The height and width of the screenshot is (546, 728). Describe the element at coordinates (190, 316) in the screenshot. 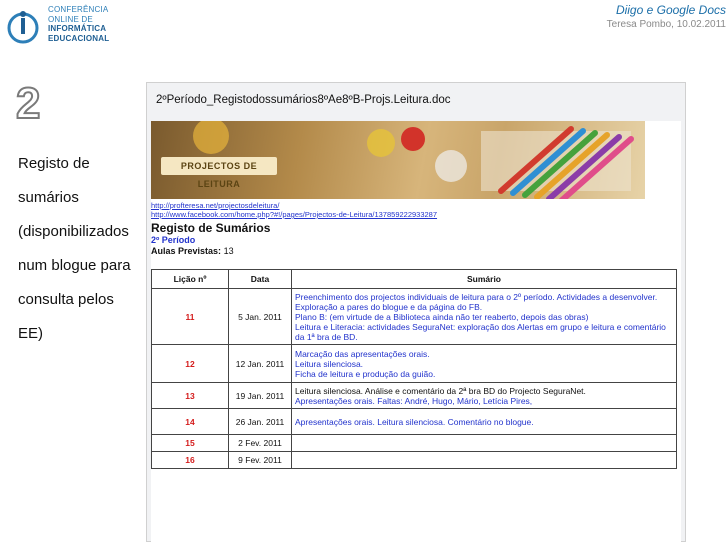

I see `lesson-number: 11` at that location.